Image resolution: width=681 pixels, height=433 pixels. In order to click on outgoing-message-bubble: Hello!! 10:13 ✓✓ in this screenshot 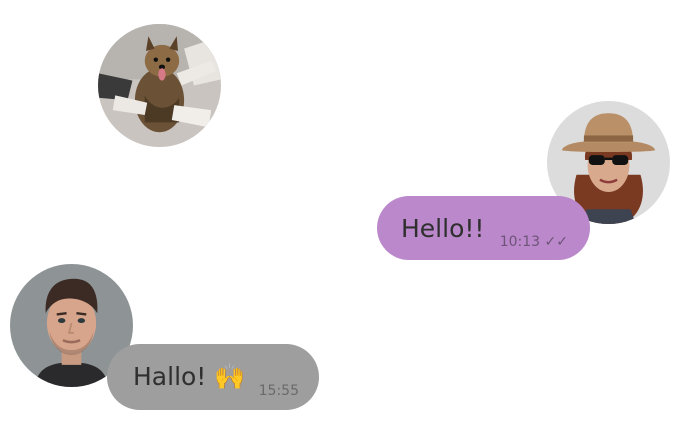, I will do `click(483, 228)`.